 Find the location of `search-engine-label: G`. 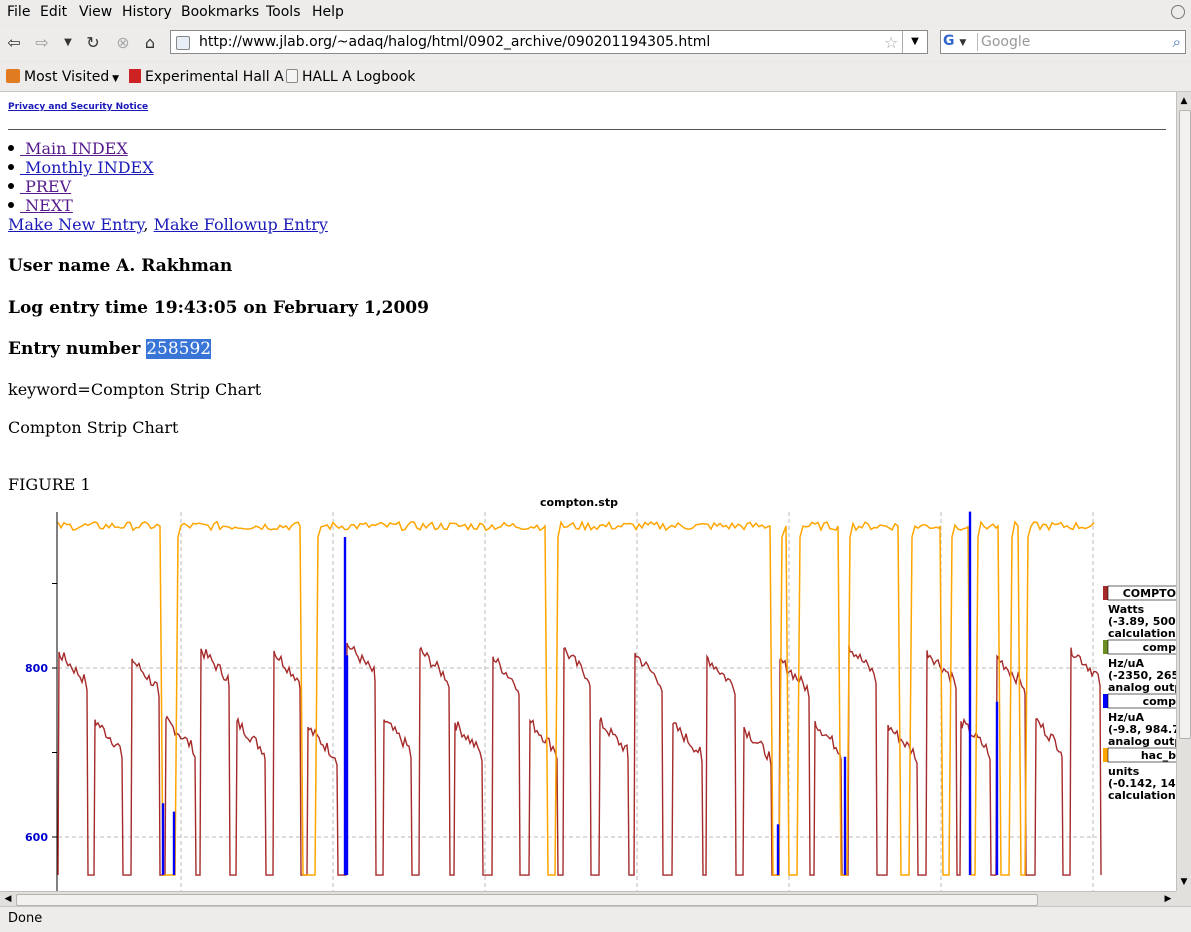

search-engine-label: G is located at coordinates (949, 41).